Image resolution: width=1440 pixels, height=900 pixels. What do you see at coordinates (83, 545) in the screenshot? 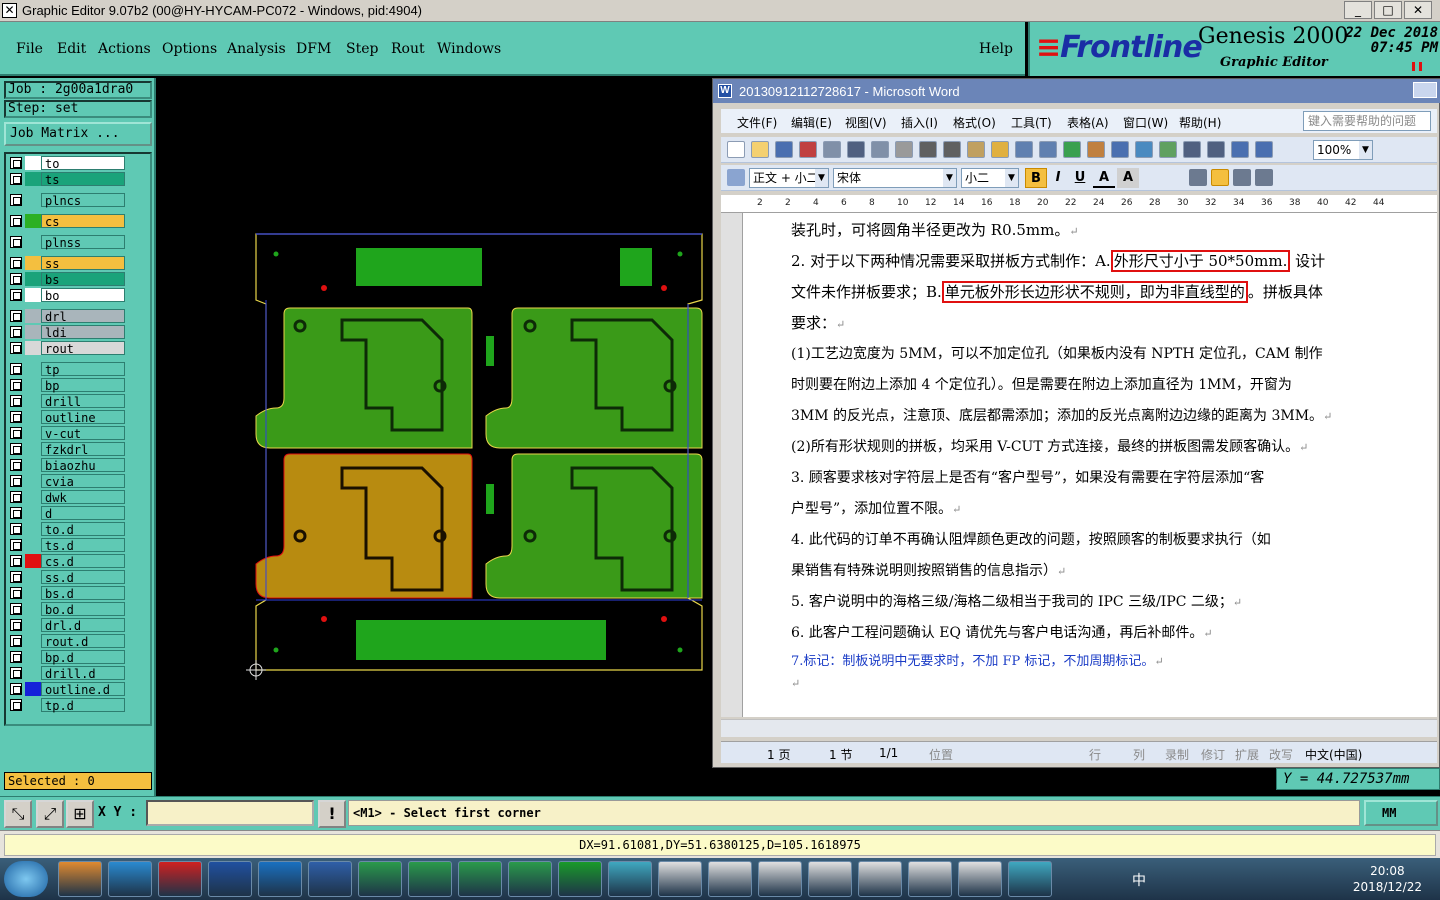
I see `layer-name: ts.d` at bounding box center [83, 545].